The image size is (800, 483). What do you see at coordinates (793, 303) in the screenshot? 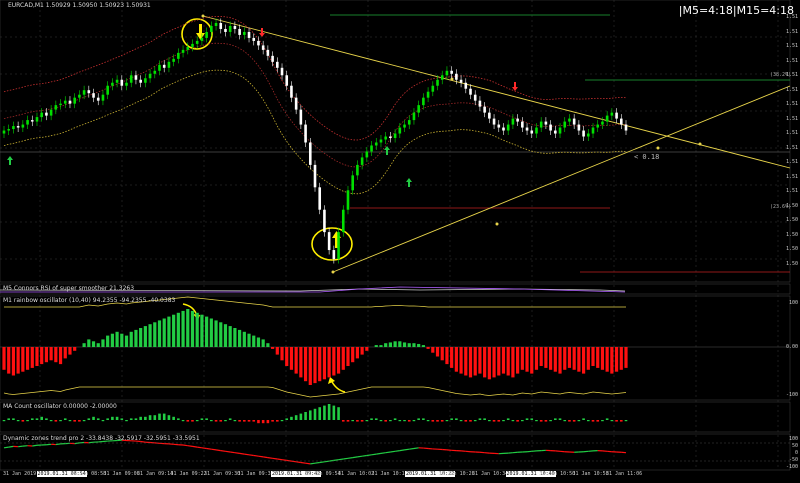
I see `rainbow-axis-label: 100` at bounding box center [793, 303].